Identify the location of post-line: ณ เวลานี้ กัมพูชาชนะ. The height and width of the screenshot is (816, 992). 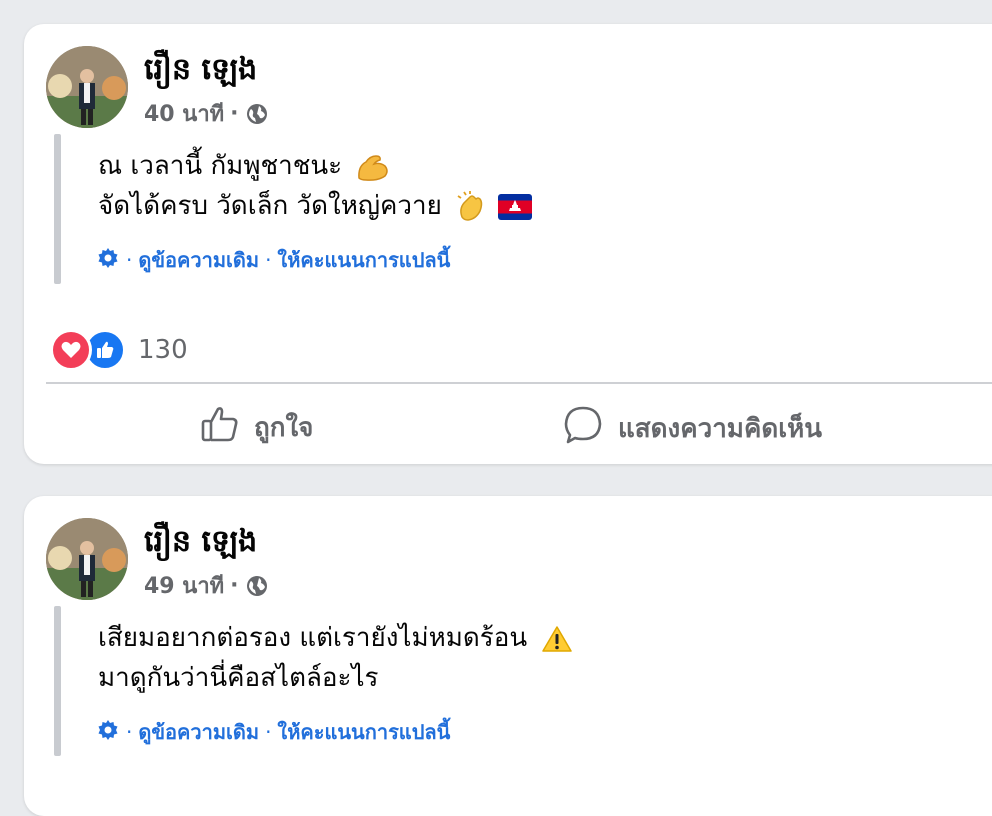
(315, 166).